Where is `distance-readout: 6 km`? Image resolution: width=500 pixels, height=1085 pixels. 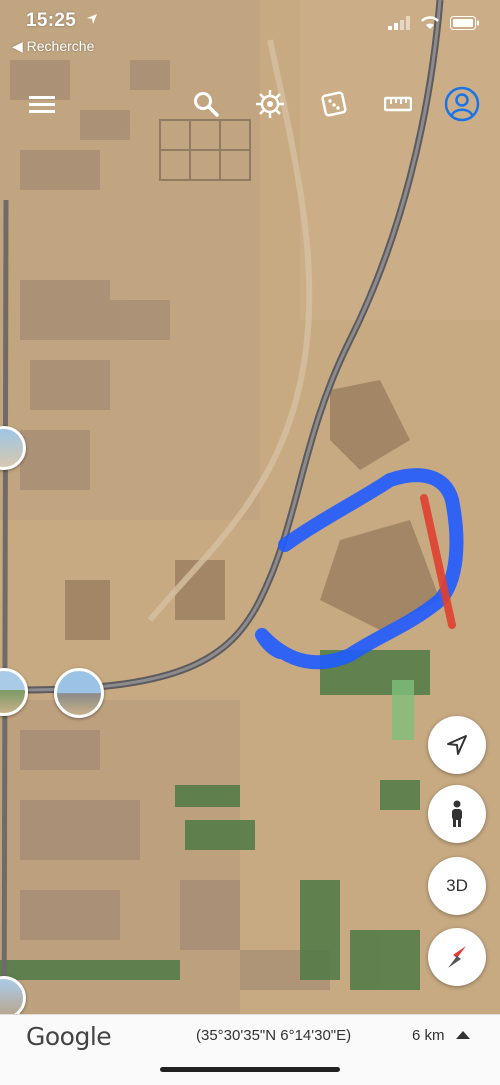
distance-readout: 6 km is located at coordinates (428, 1035).